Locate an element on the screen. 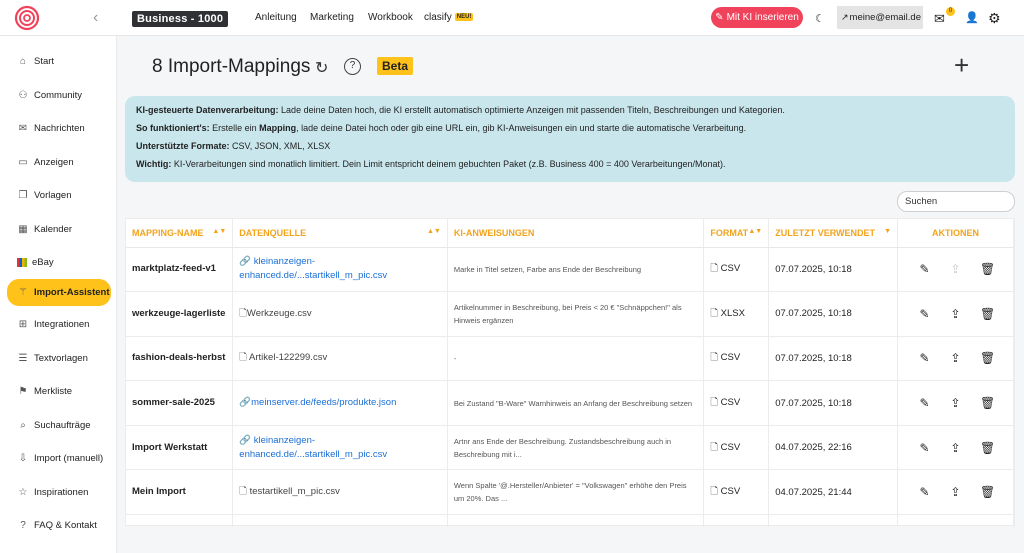 The height and width of the screenshot is (553, 1024). format-value: XLSX is located at coordinates (732, 313).